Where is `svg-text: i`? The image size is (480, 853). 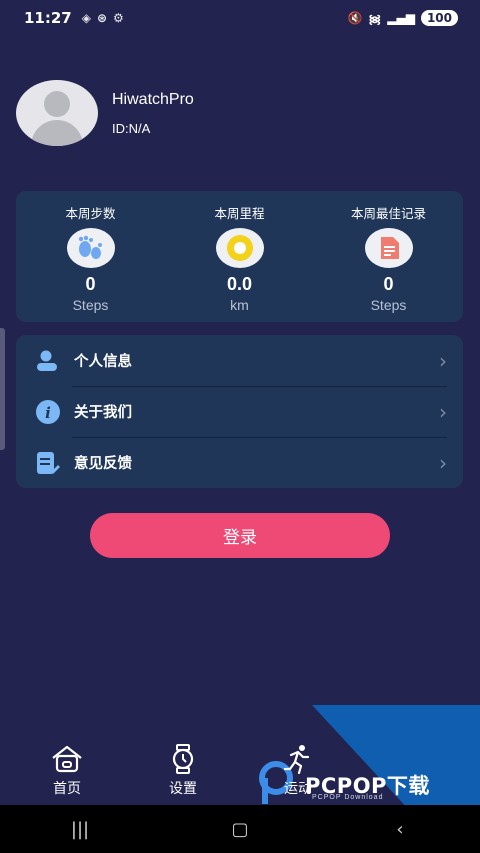 svg-text: i is located at coordinates (48, 413).